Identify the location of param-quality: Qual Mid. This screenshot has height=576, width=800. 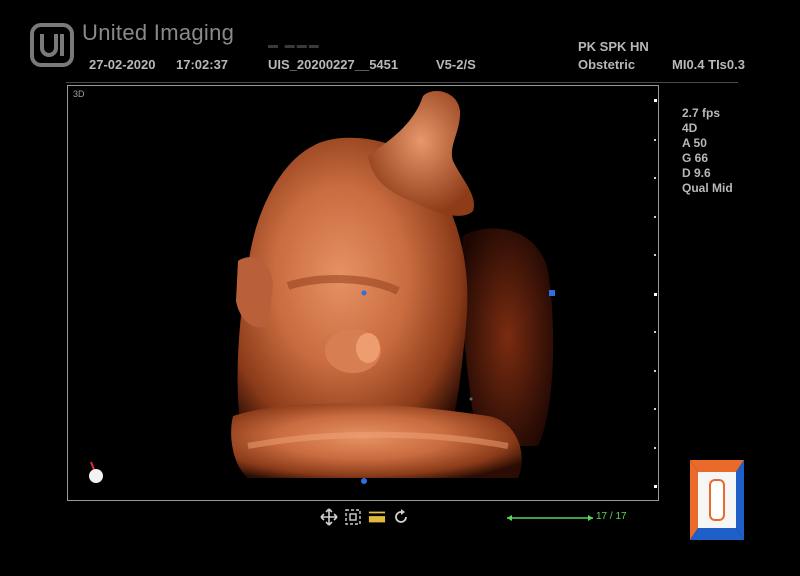
(707, 188).